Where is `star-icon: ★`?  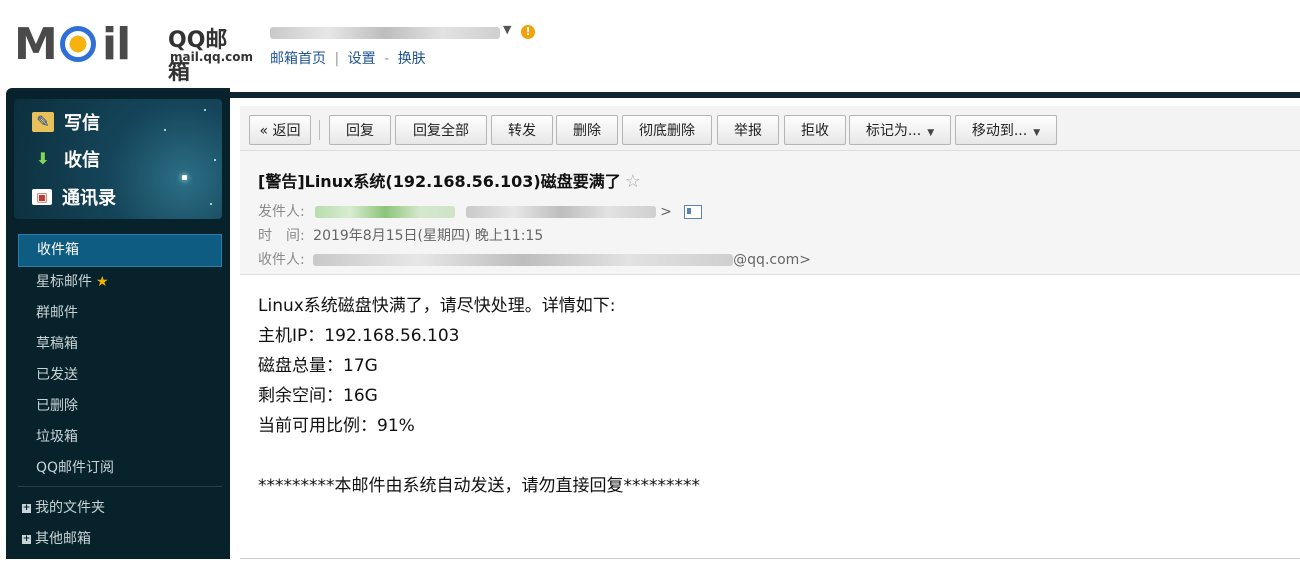 star-icon: ★ is located at coordinates (102, 282).